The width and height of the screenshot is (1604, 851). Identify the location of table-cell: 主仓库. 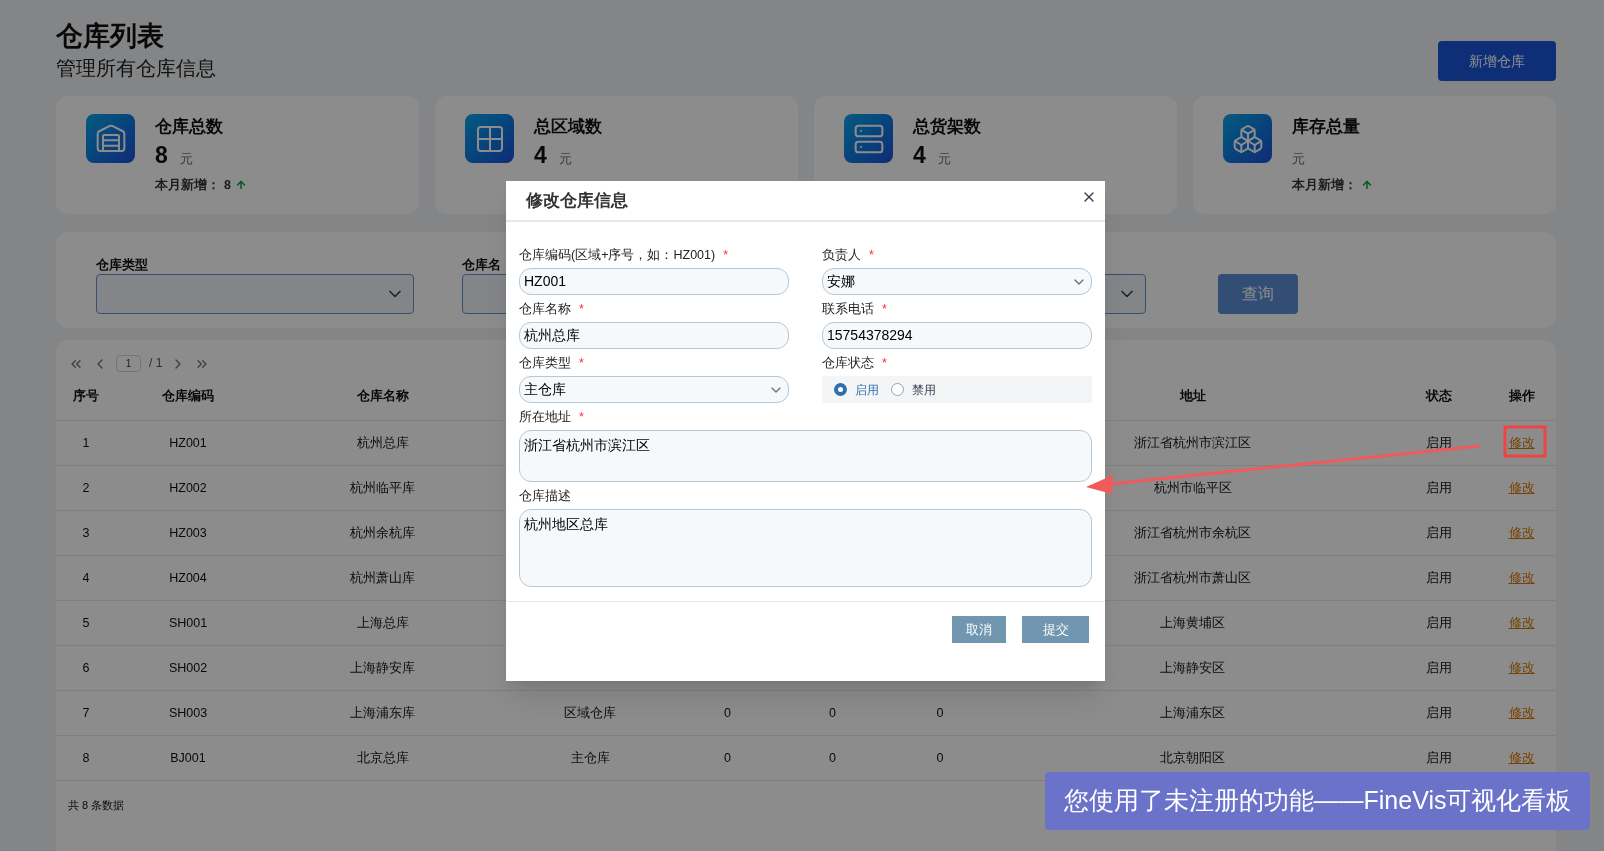
(590, 757).